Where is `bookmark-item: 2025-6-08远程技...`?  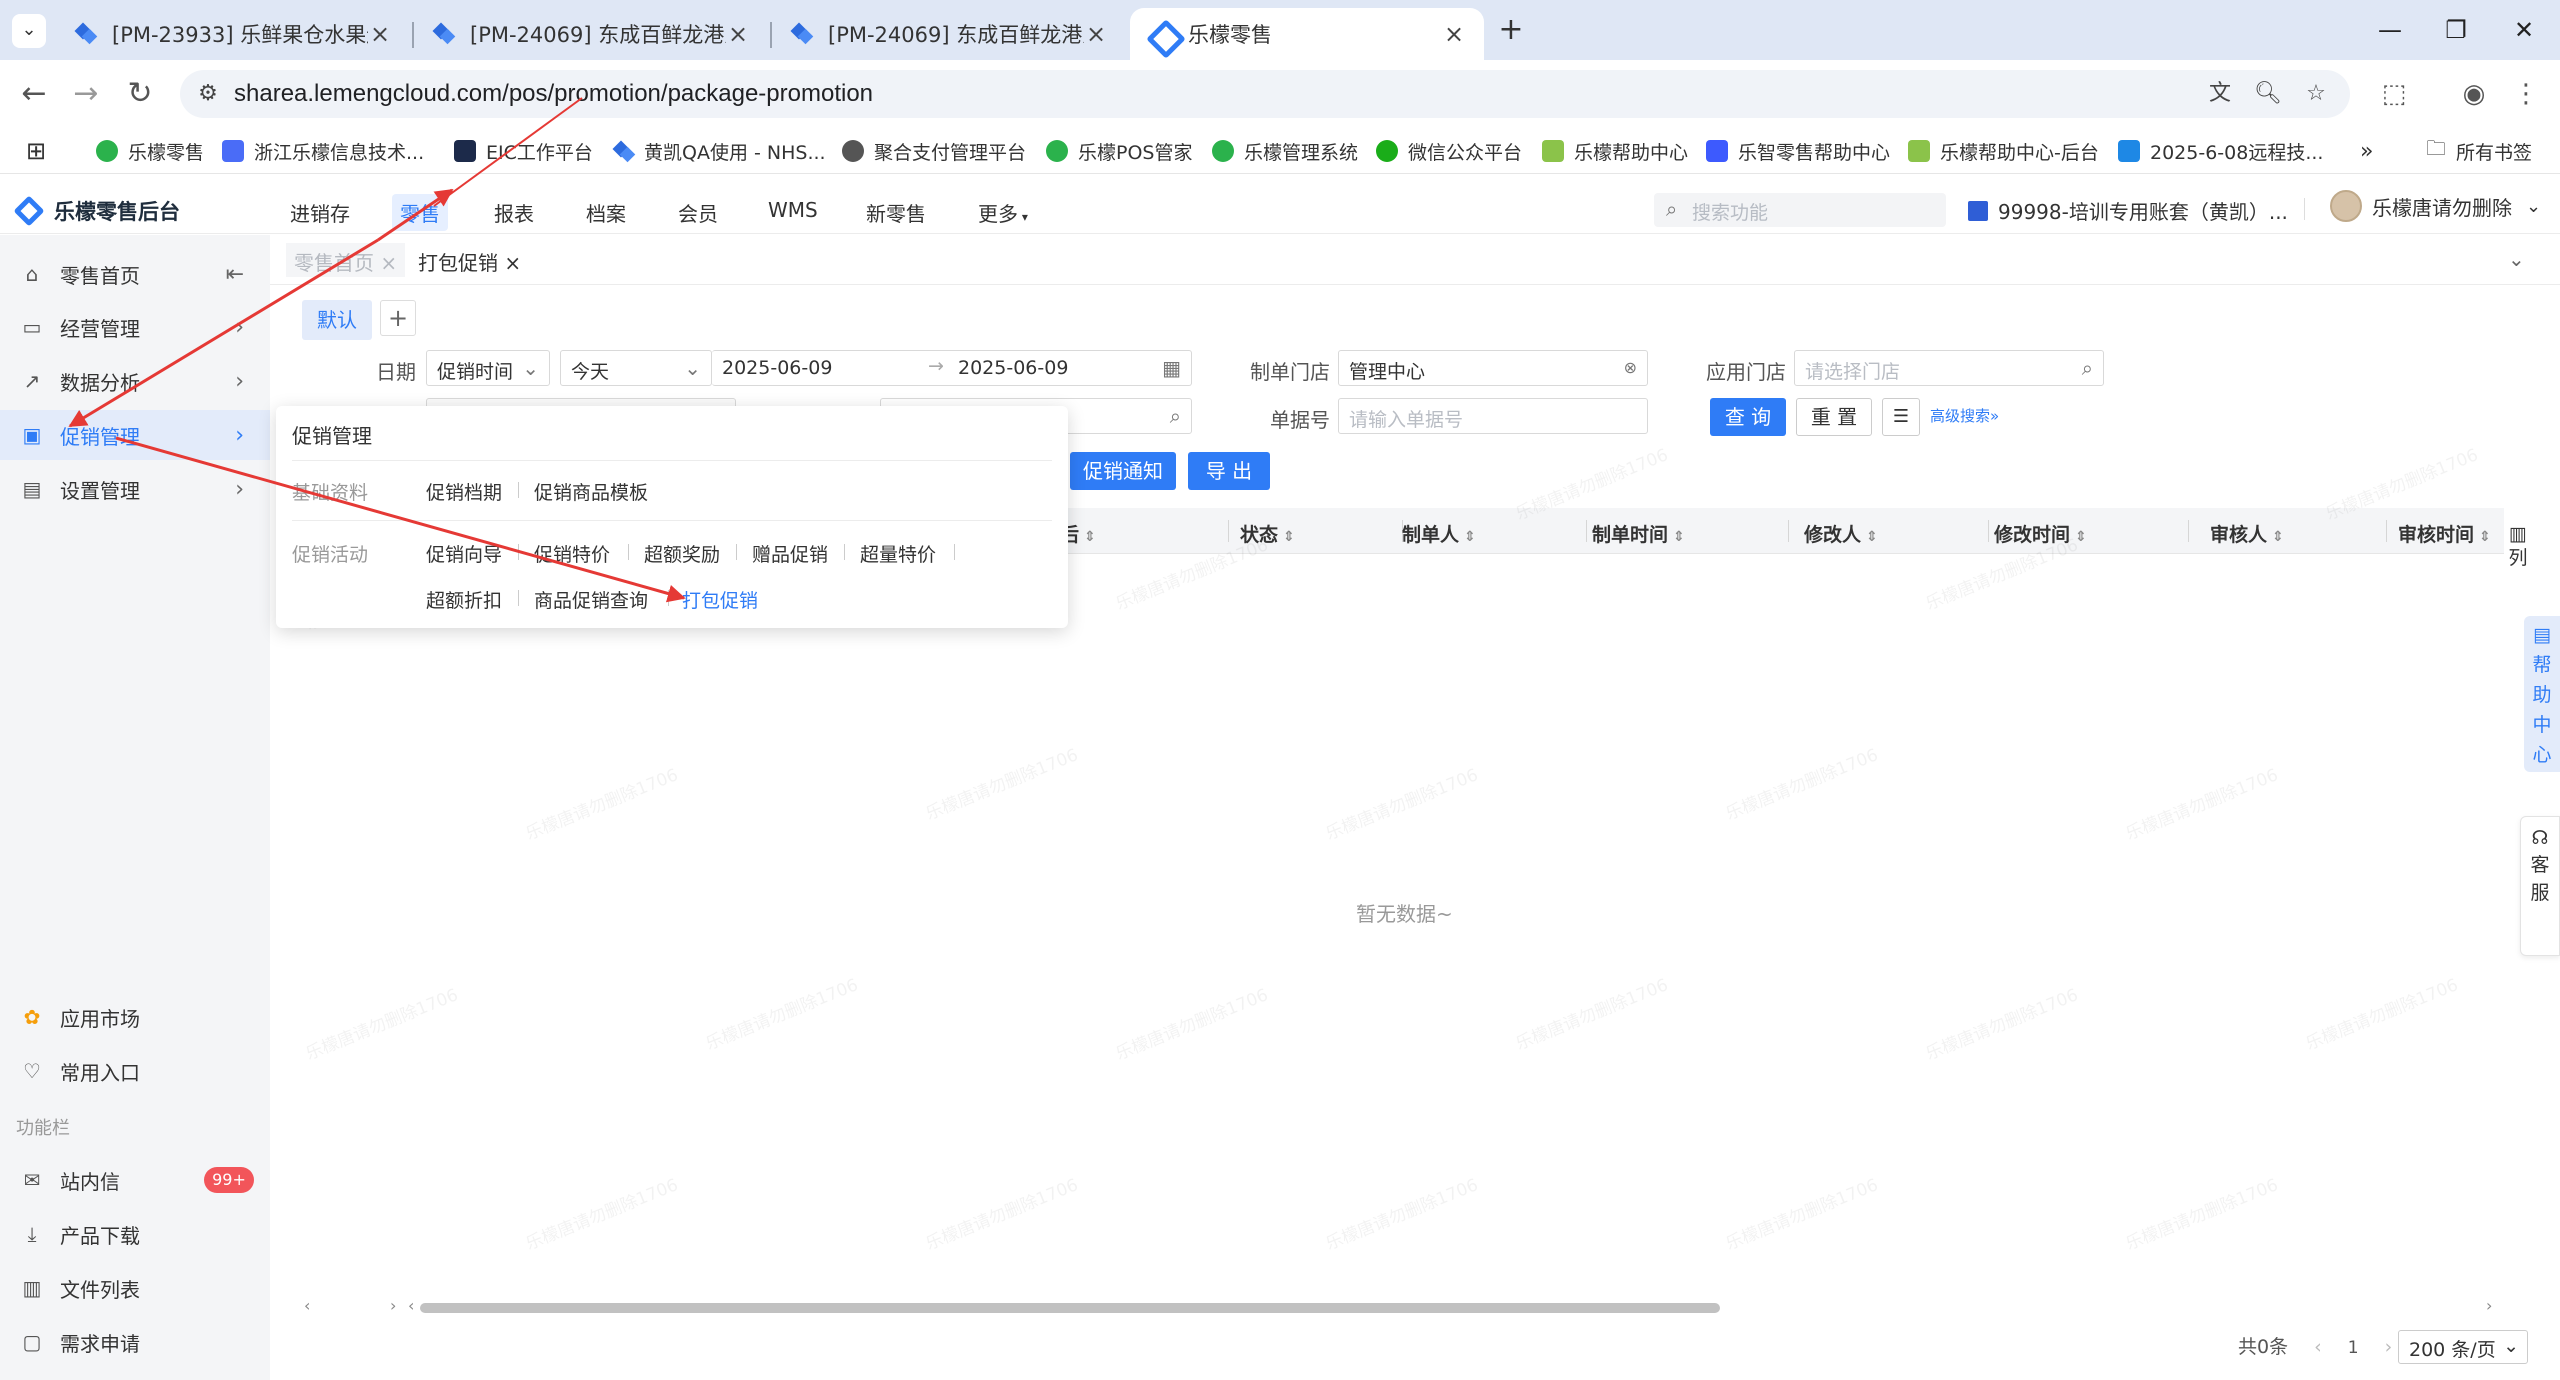
bookmark-item: 2025-6-08远程技... is located at coordinates (2220, 151).